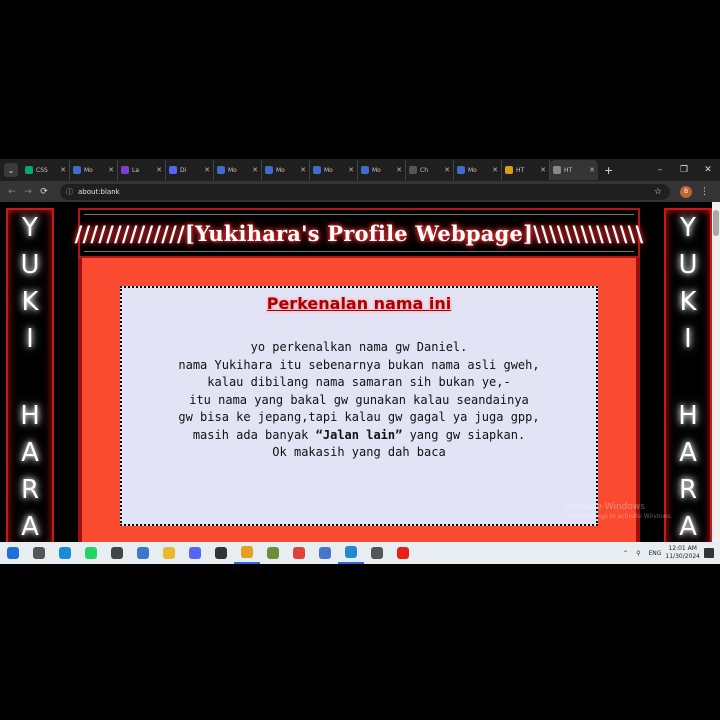 This screenshot has width=720, height=720. Describe the element at coordinates (359, 347) in the screenshot. I see `body-line: yo perkenalkan nama gw Daniel.` at that location.